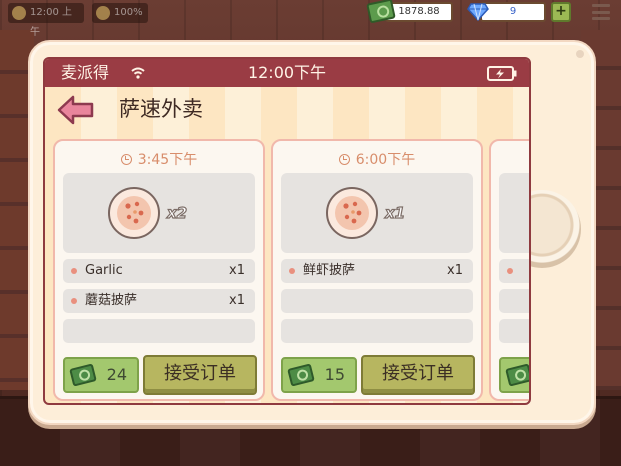 Image resolution: width=621 pixels, height=466 pixels. I want to click on menu-icon, so click(601, 12).